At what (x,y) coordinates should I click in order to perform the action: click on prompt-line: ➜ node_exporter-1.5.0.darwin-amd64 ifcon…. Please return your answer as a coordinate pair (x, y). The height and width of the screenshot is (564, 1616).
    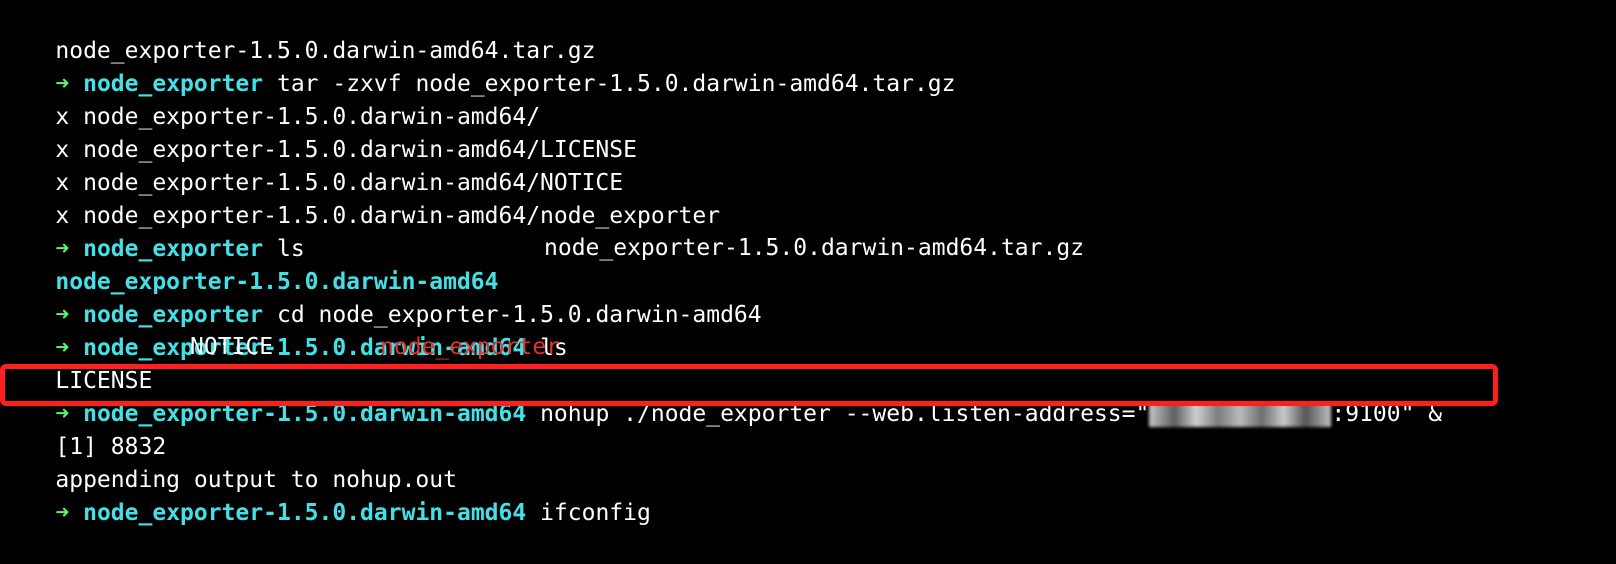
    Looking at the image, I should click on (325, 494).